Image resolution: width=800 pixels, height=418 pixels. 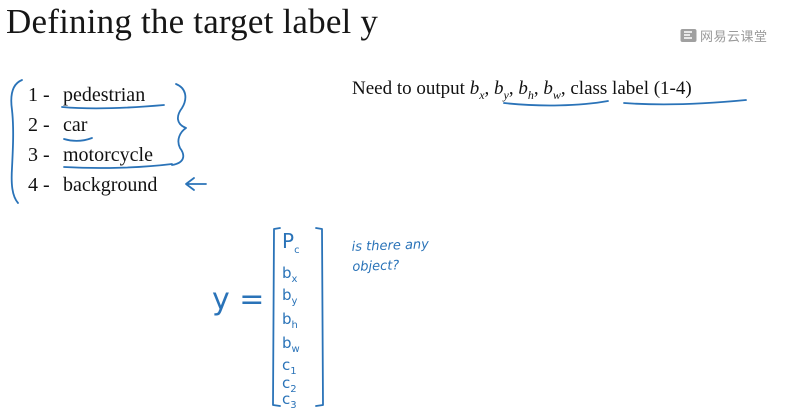 I want to click on underline-pedestrian, so click(x=113, y=107).